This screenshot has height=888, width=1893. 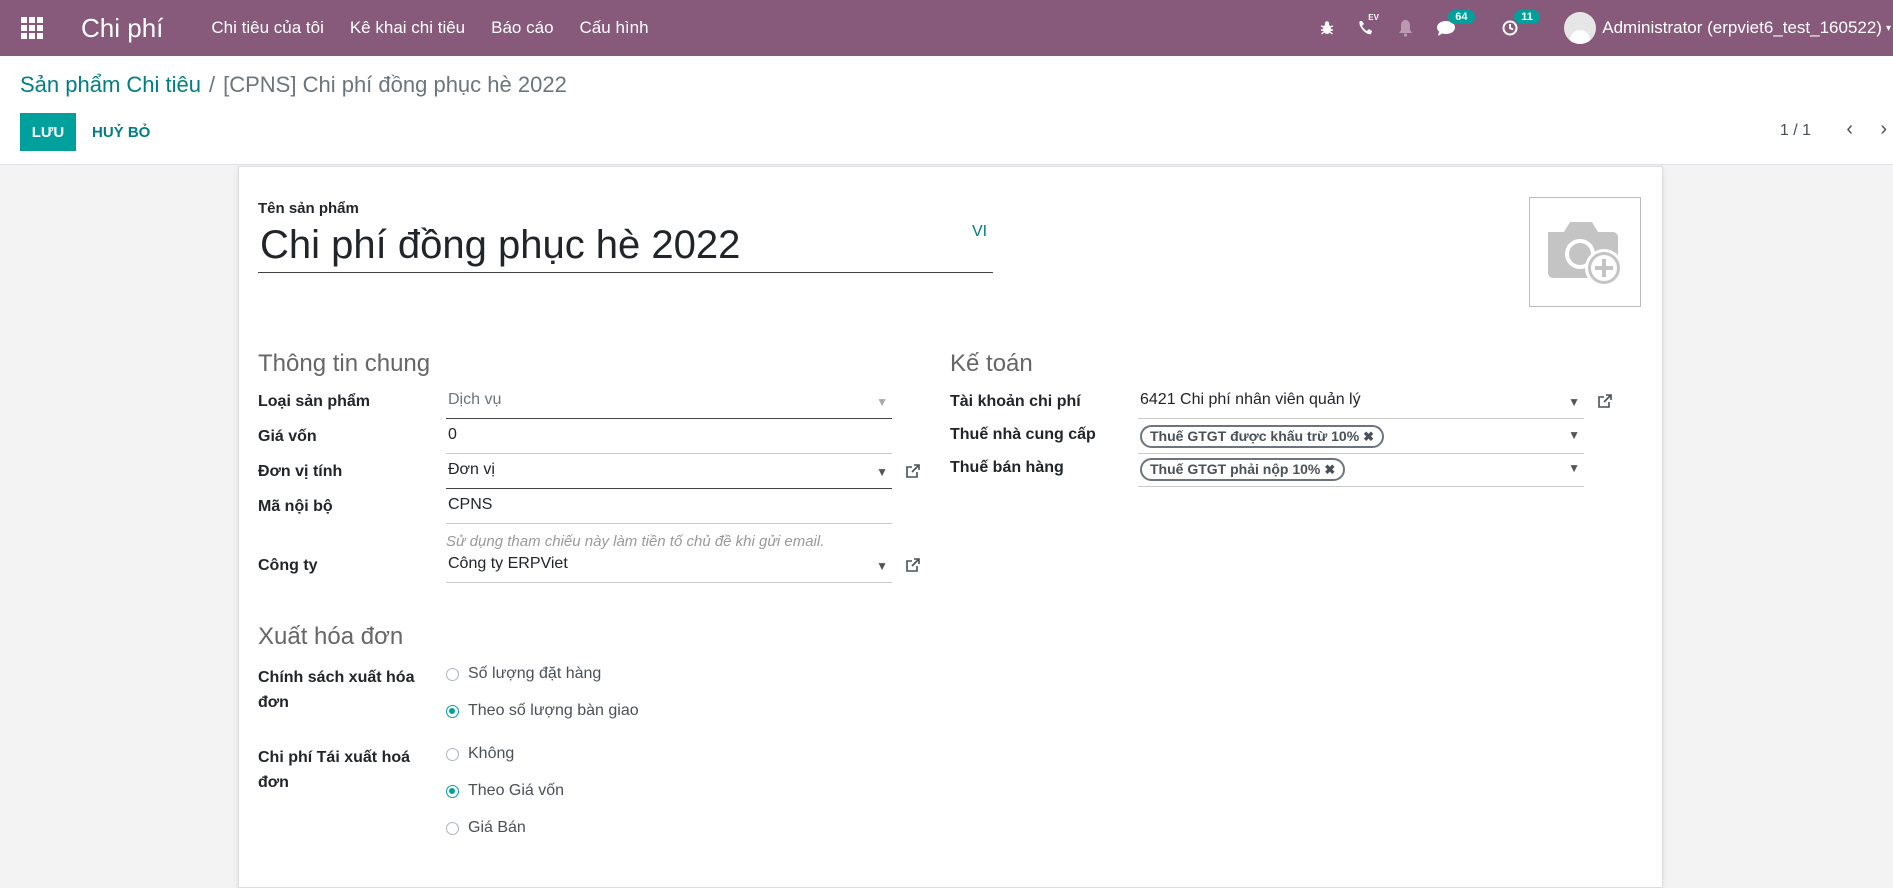 What do you see at coordinates (407, 28) in the screenshot?
I see `menu-expense-reports: Kê khai chi tiêu` at bounding box center [407, 28].